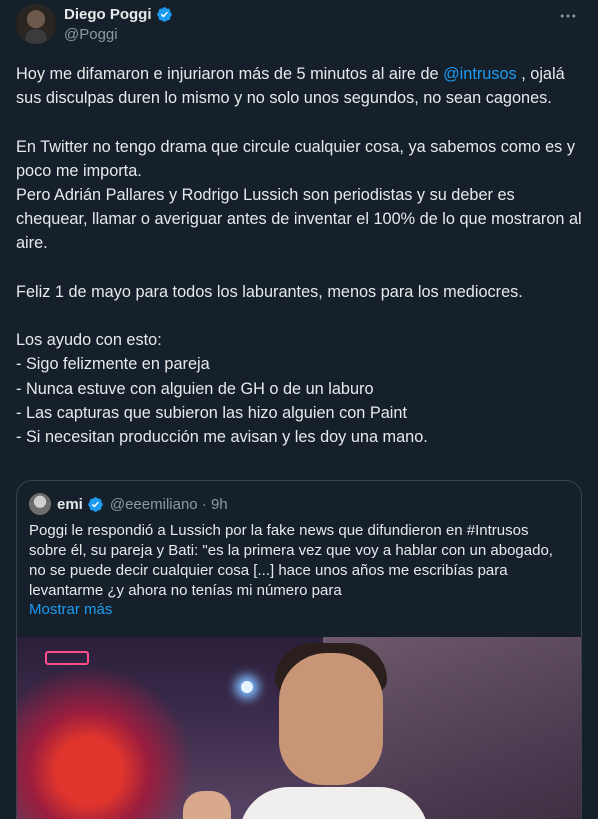 The height and width of the screenshot is (819, 598). Describe the element at coordinates (168, 504) in the screenshot. I see `quoted-author-handle-time: @eeemiliano · 9h` at that location.